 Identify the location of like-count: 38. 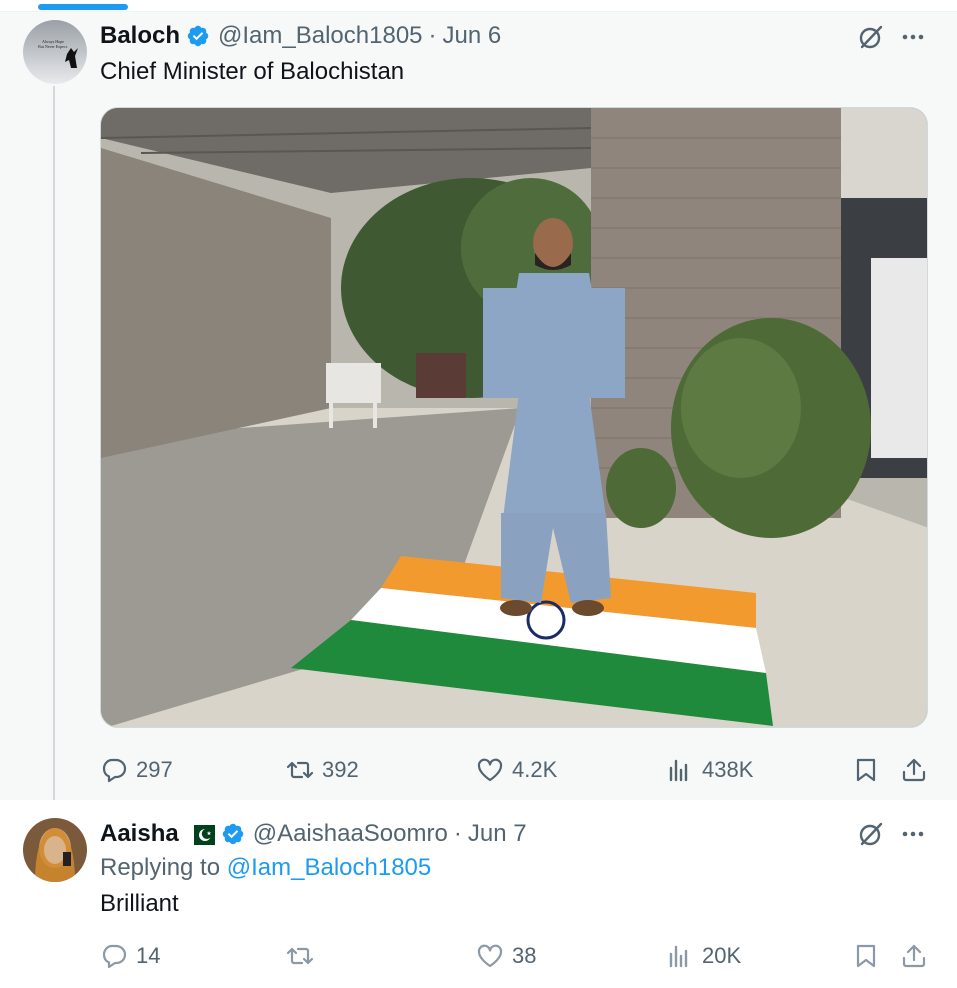
(524, 955).